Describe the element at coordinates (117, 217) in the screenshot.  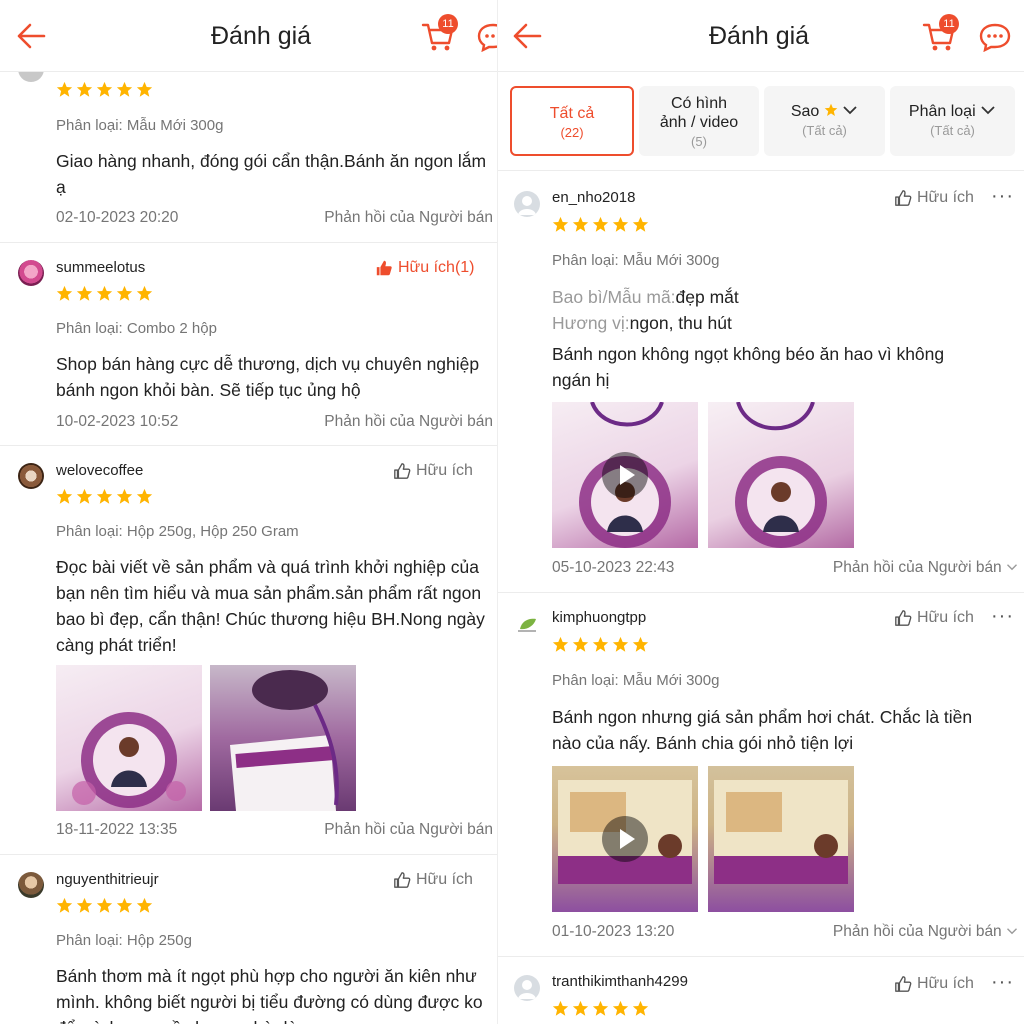
I see `review-date: 02-10-2023 20:20` at that location.